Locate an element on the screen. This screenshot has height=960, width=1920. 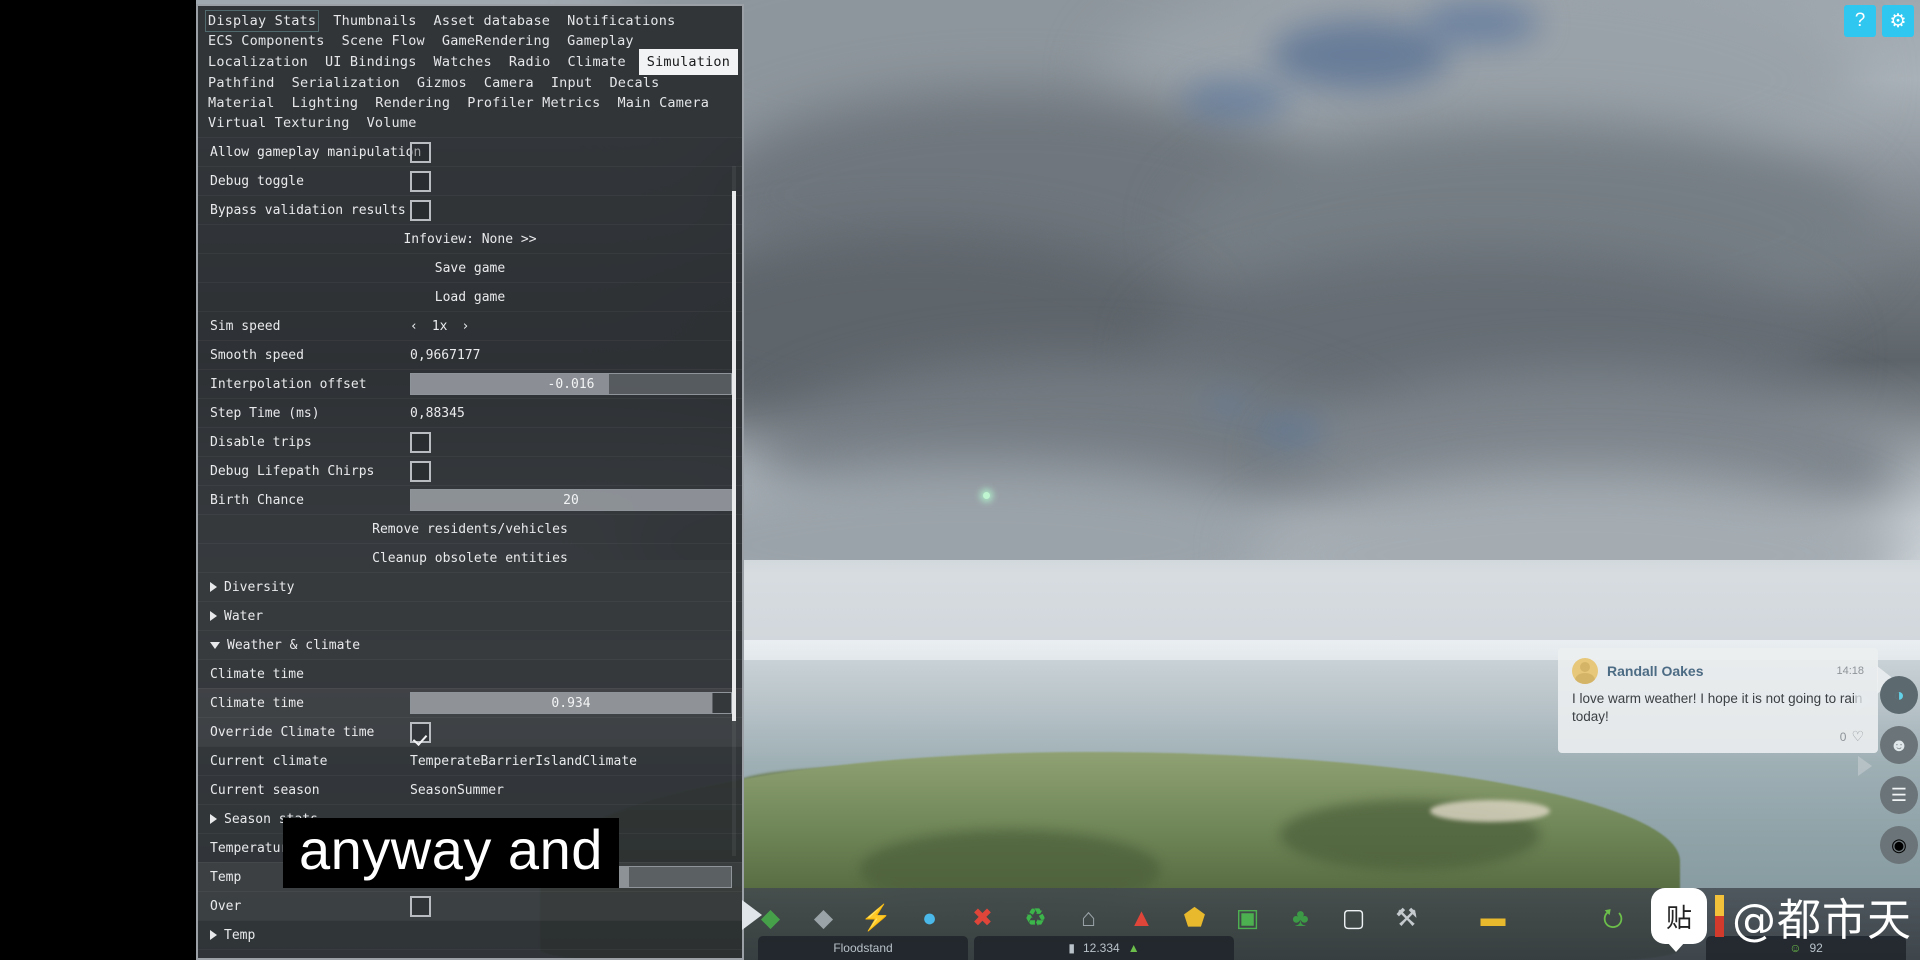
help-icon: ? is located at coordinates (1860, 21).